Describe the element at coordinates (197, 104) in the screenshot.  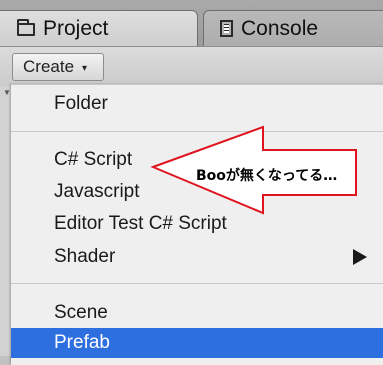
I see `menu-item-folder: Folder` at that location.